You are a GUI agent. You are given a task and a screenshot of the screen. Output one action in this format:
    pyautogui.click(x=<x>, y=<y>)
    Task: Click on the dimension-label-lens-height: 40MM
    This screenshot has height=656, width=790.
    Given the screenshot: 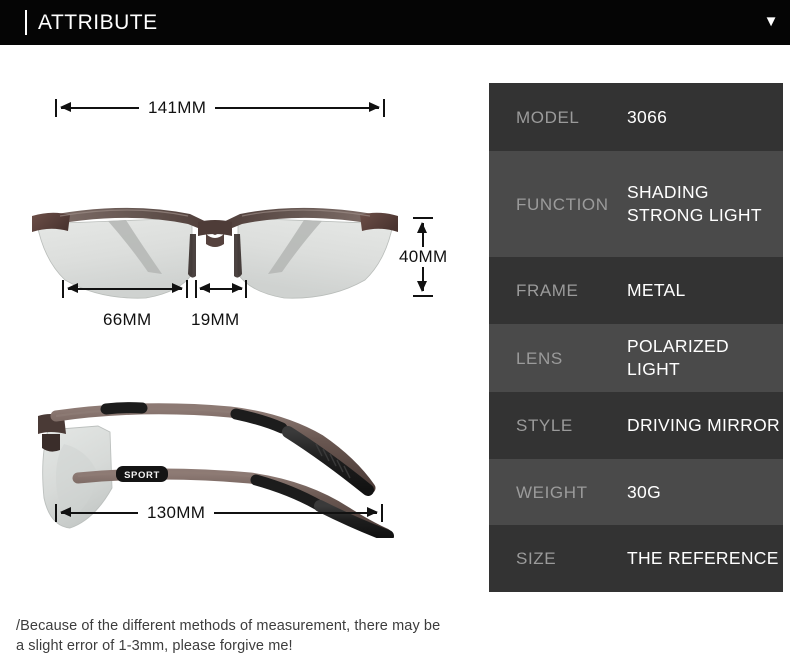 What is the action you would take?
    pyautogui.click(x=423, y=257)
    